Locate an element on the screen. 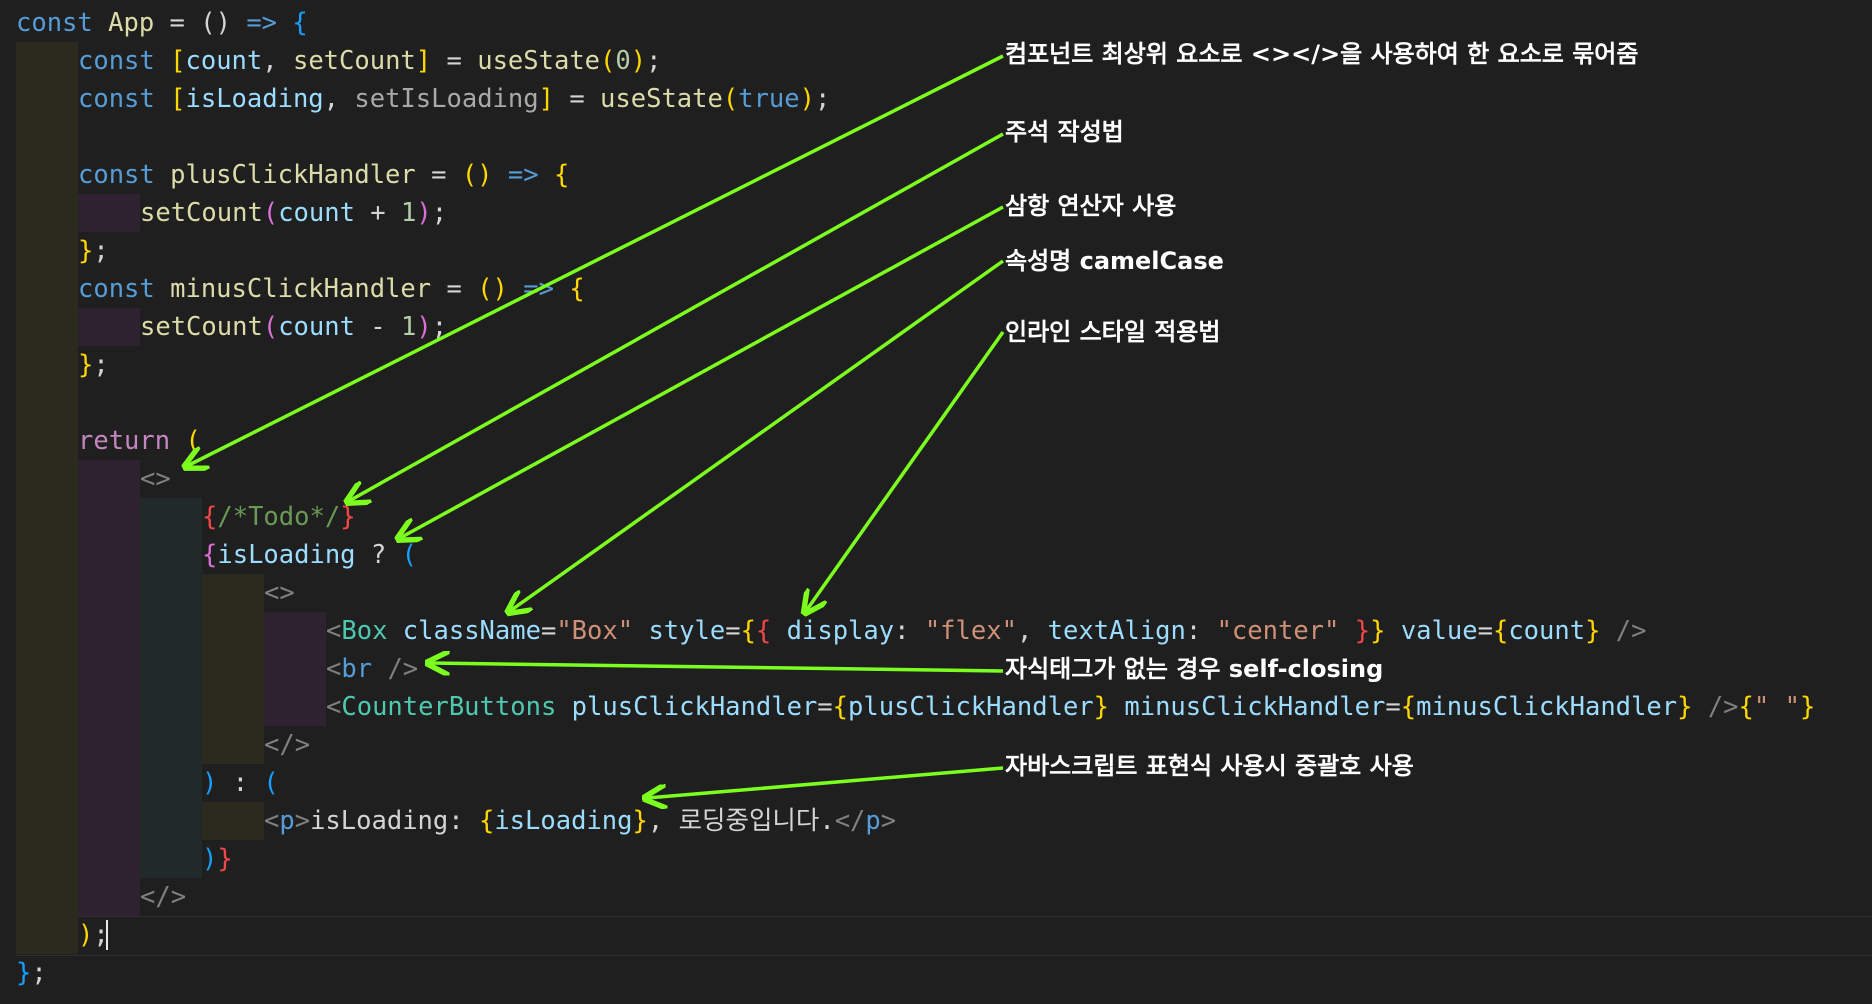 This screenshot has height=1004, width=1872. annotation-inline-style: 인라인 스타일 적용법 is located at coordinates (1113, 332).